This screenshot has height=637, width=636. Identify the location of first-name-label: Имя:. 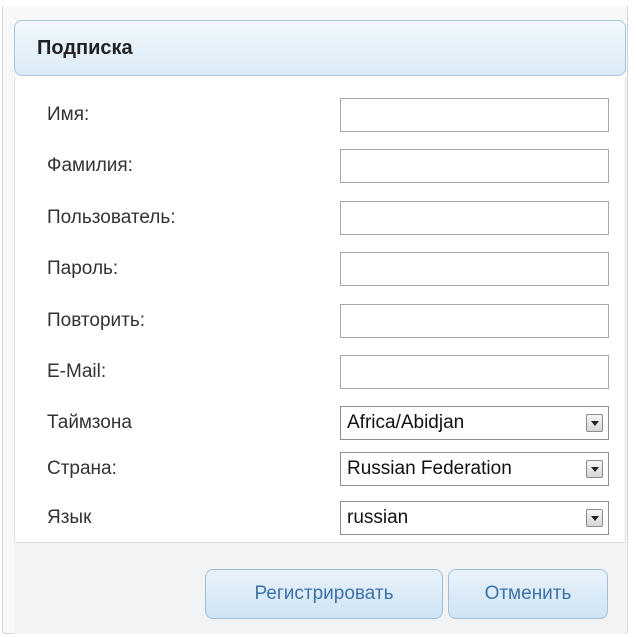
(68, 114).